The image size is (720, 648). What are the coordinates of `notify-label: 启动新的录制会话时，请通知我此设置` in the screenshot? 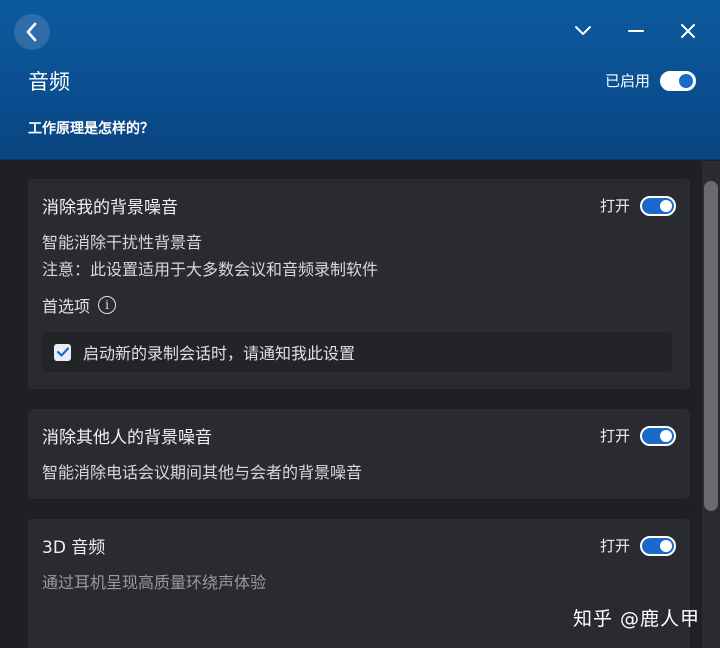 It's located at (219, 353).